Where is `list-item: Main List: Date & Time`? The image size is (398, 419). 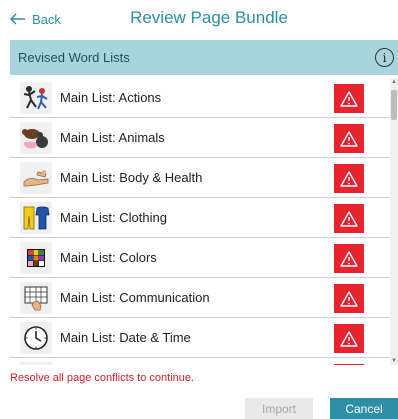
list-item: Main List: Date & Time is located at coordinates (200, 338).